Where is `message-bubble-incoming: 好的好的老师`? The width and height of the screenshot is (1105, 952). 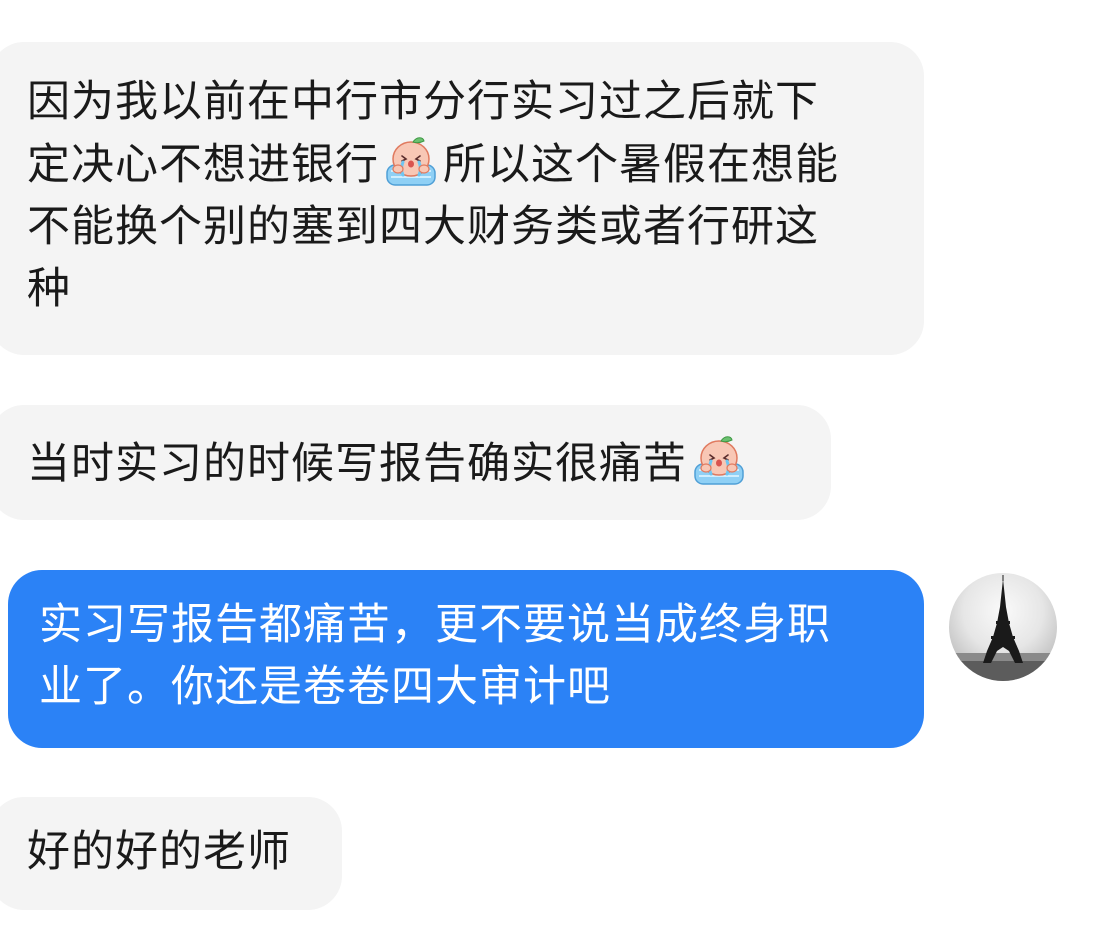 message-bubble-incoming: 好的好的老师 is located at coordinates (171, 853).